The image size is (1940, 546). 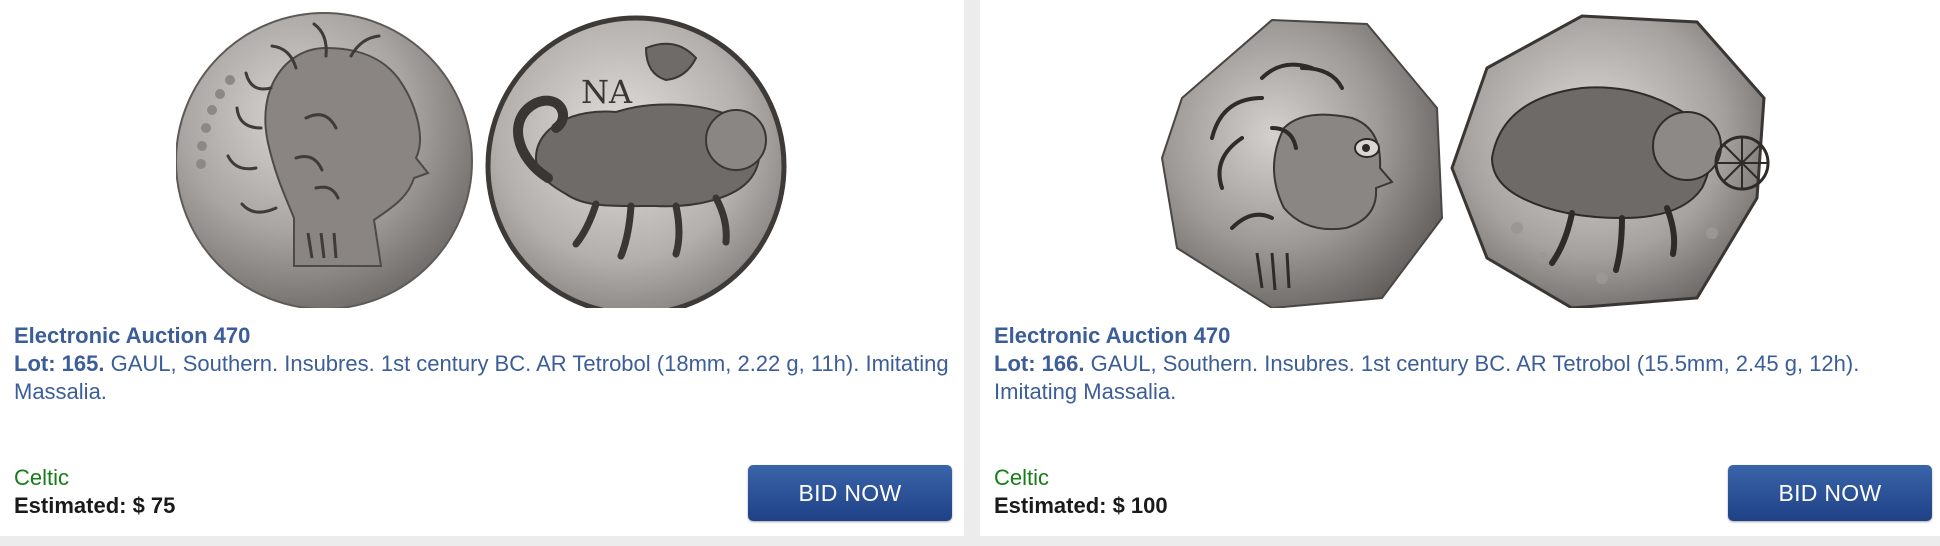 What do you see at coordinates (59, 363) in the screenshot?
I see `lot-number: Lot: 165.` at bounding box center [59, 363].